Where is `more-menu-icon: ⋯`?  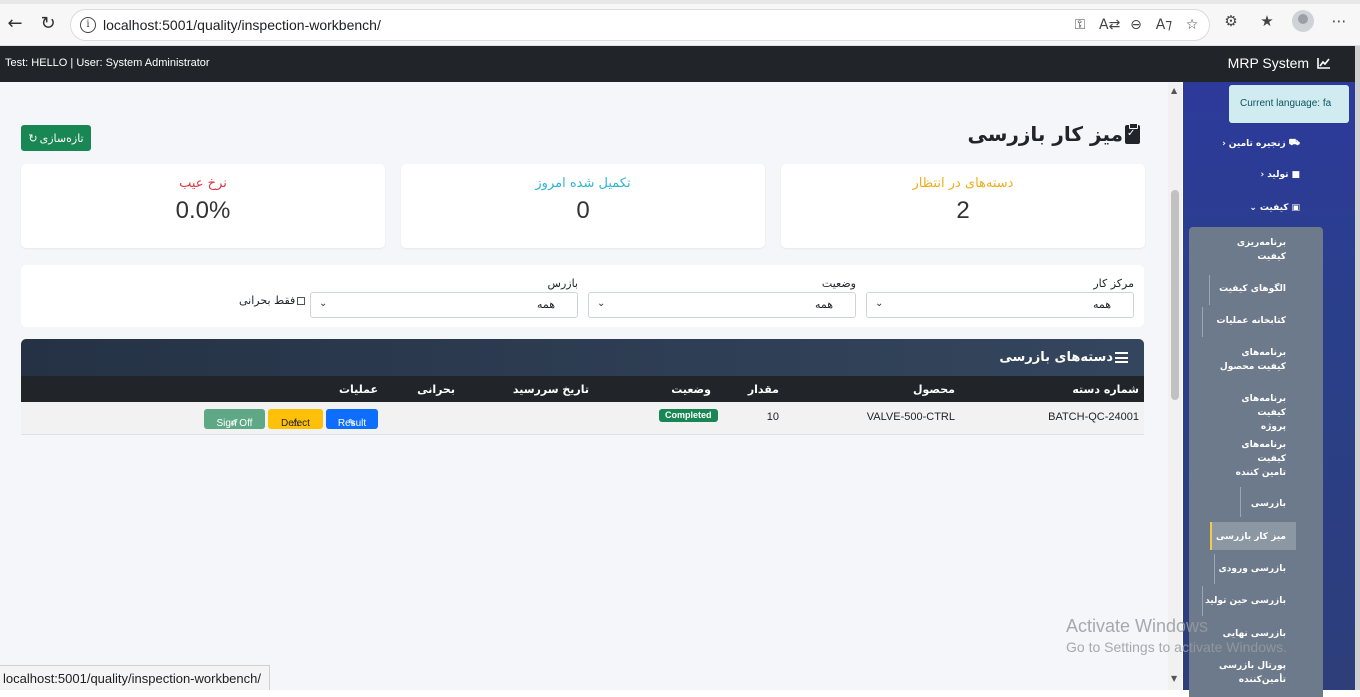
more-menu-icon: ⋯ is located at coordinates (1339, 21).